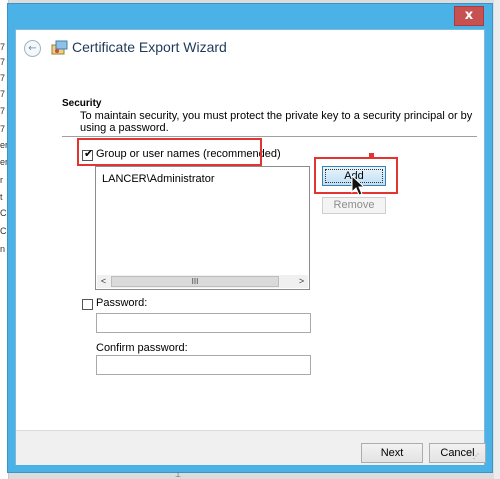 Image resolution: width=500 pixels, height=479 pixels. I want to click on wizard-title: Certificate Export Wizard, so click(149, 47).